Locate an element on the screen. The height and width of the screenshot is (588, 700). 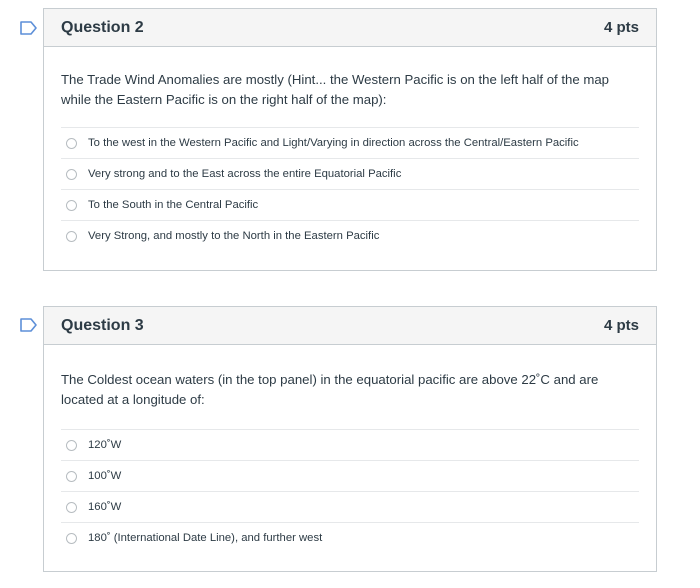
answer-label: 100˚W is located at coordinates (105, 476).